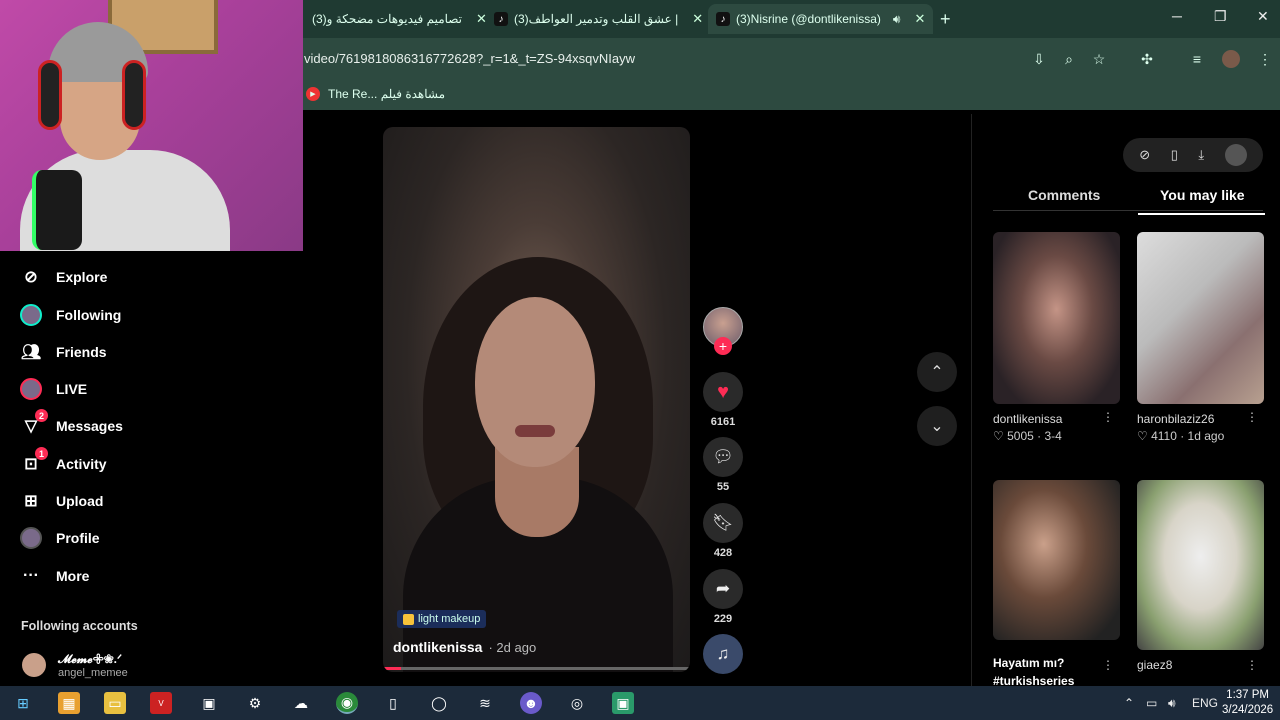 This screenshot has height=720, width=1280. Describe the element at coordinates (1201, 214) in the screenshot. I see `tab-underline` at that location.